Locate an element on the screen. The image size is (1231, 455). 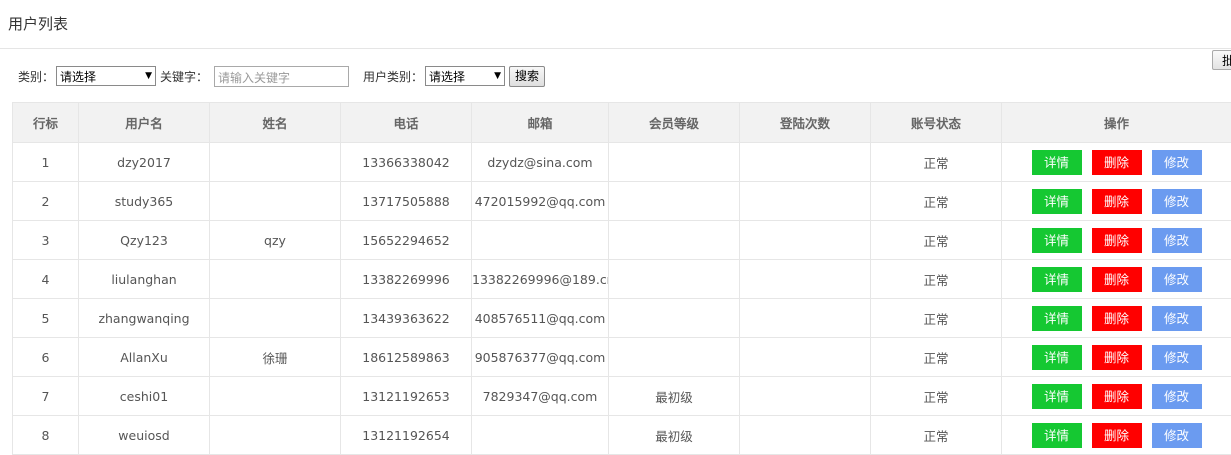
keyword-label: 关键字： is located at coordinates (184, 76).